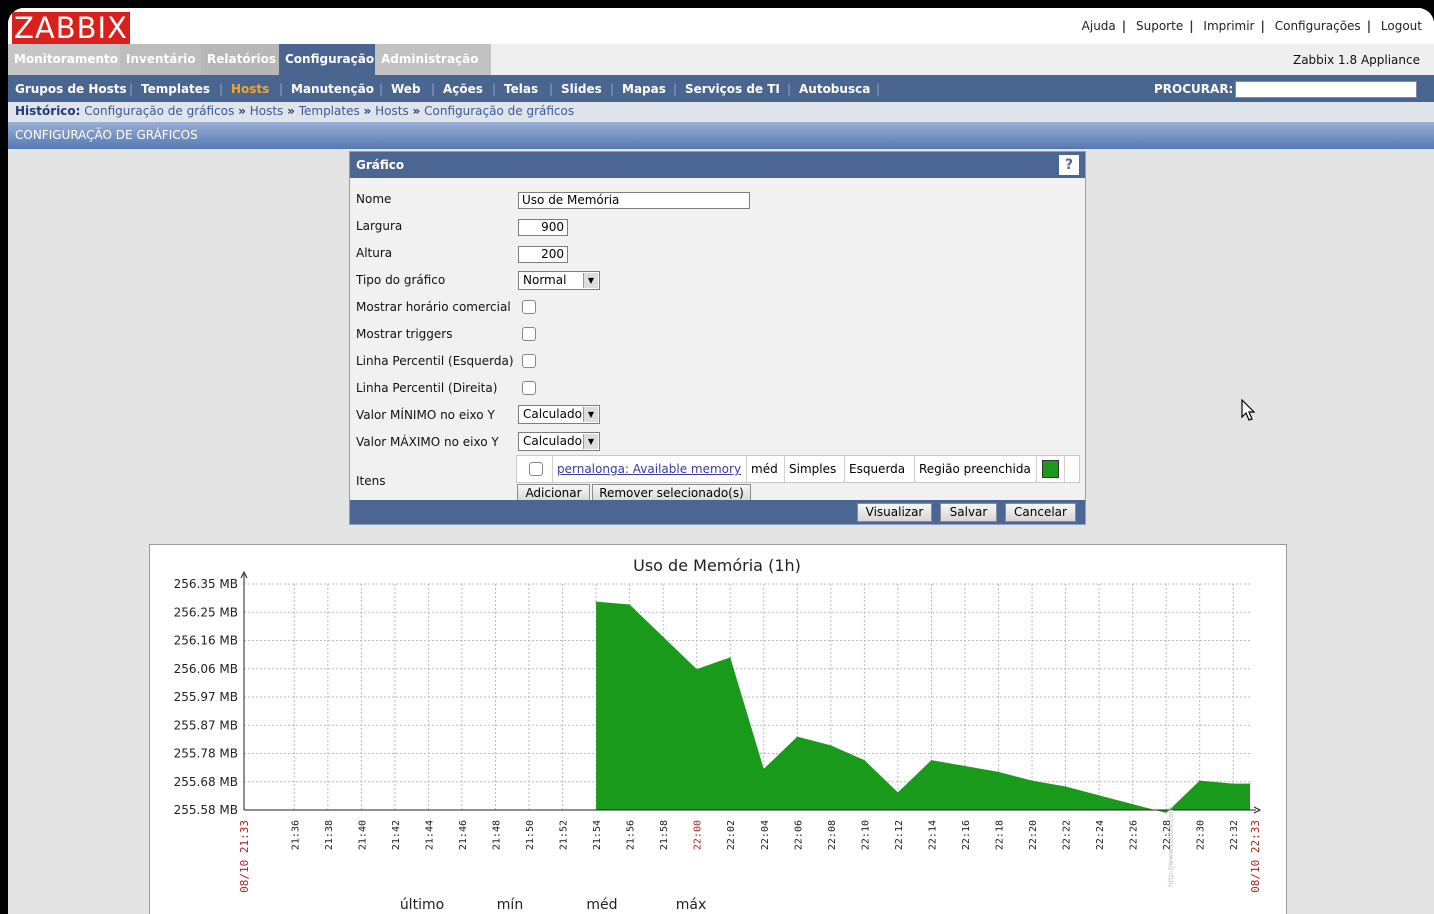 The height and width of the screenshot is (914, 1434). Describe the element at coordinates (1255, 856) in the screenshot. I see `x-end-label: 08/10 22:33` at that location.